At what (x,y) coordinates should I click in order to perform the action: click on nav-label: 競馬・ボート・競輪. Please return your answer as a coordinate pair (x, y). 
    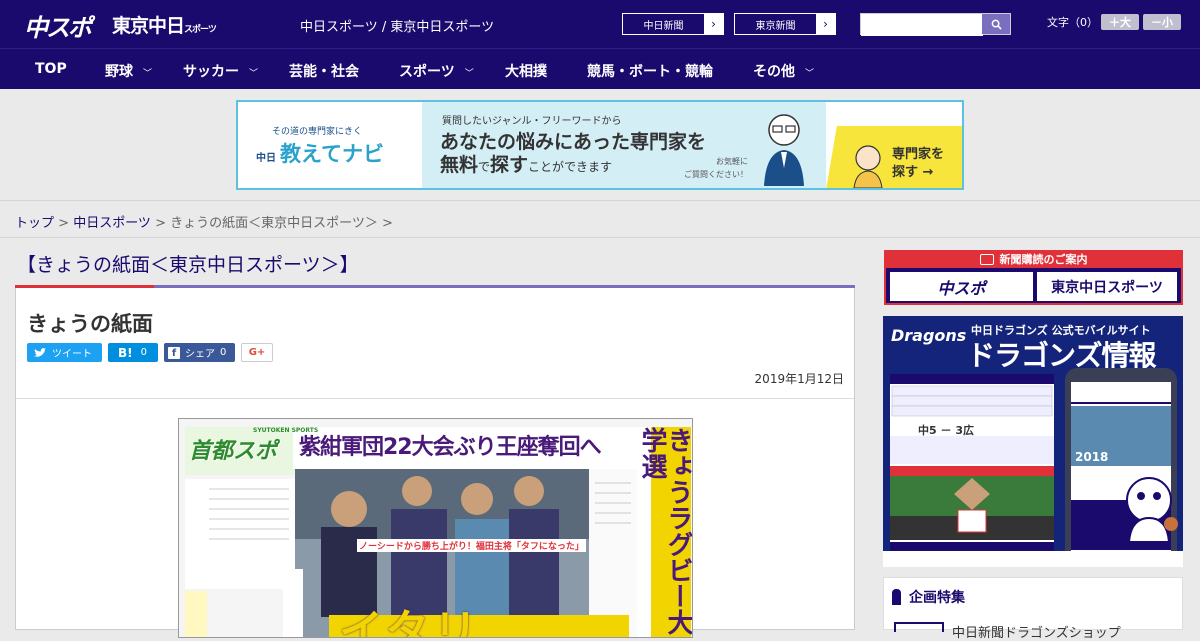
    Looking at the image, I should click on (650, 72).